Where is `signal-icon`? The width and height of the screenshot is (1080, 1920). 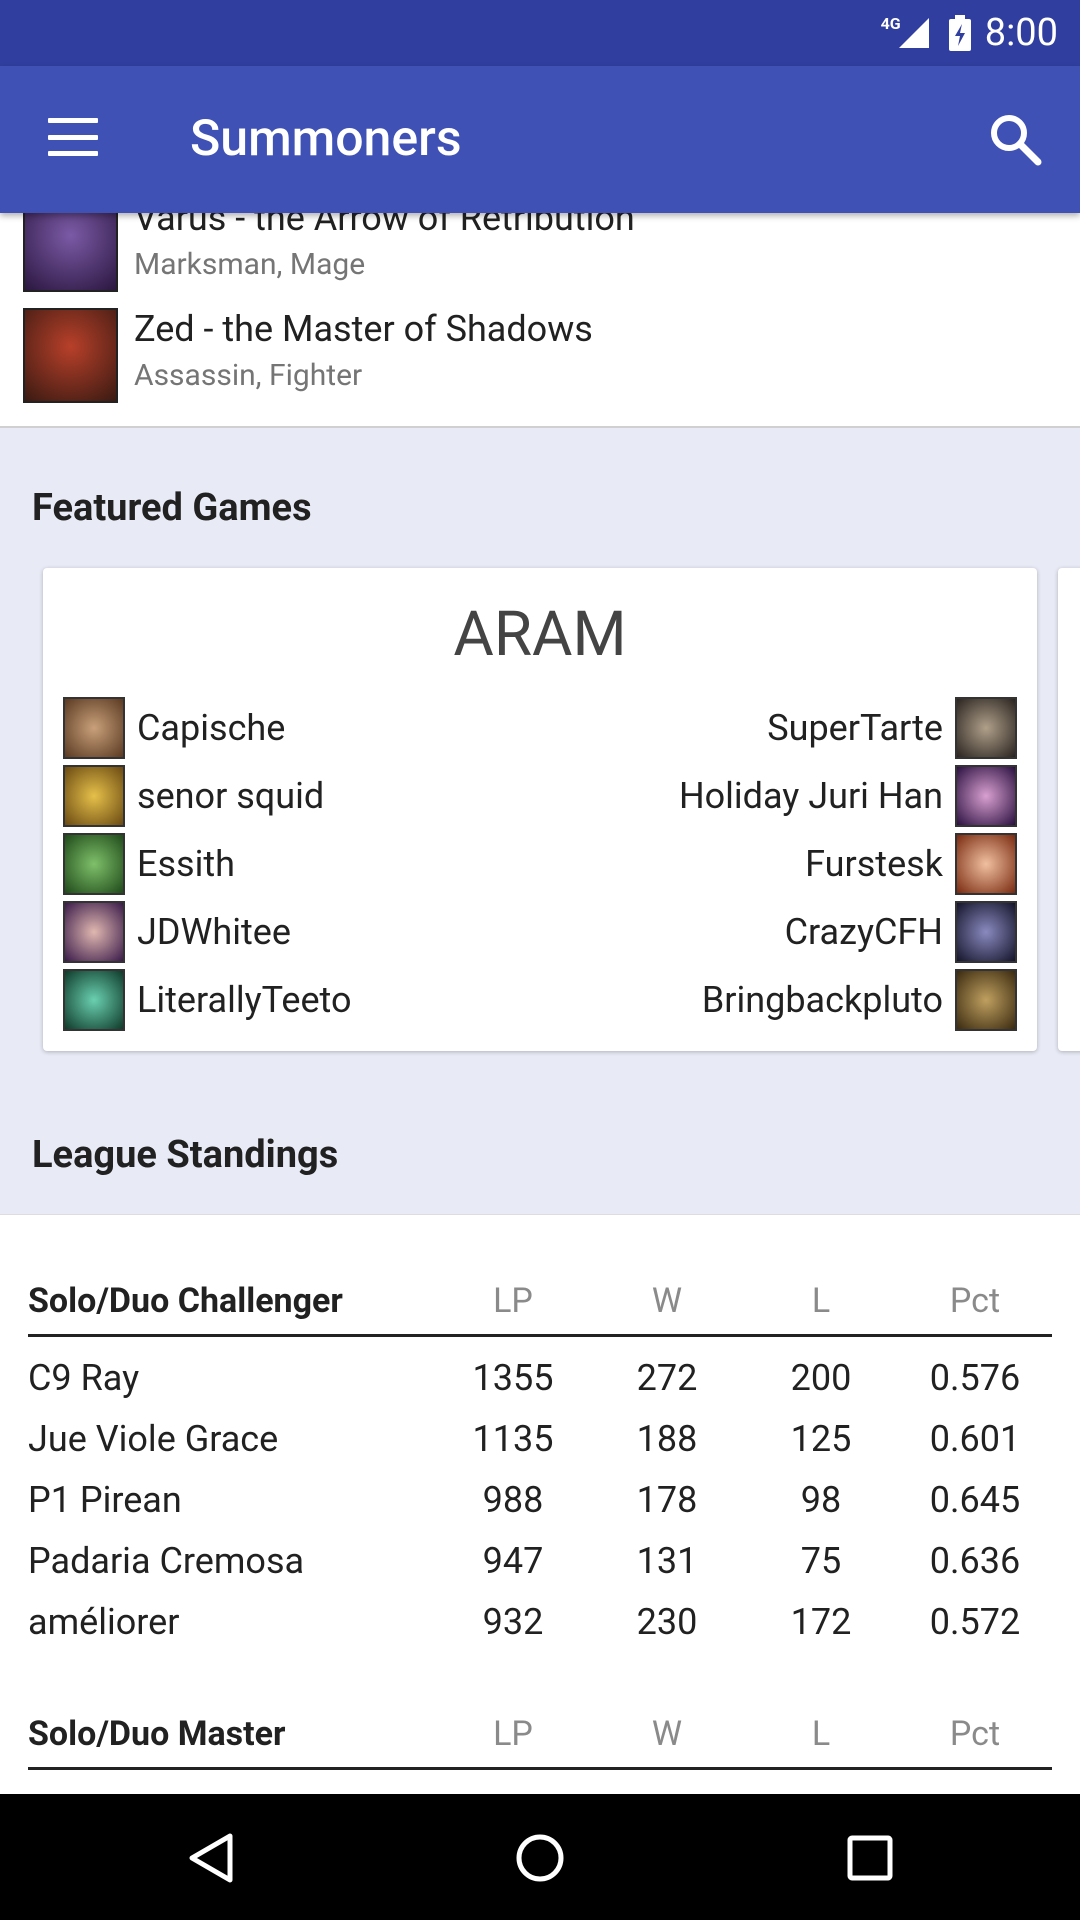
signal-icon is located at coordinates (913, 33).